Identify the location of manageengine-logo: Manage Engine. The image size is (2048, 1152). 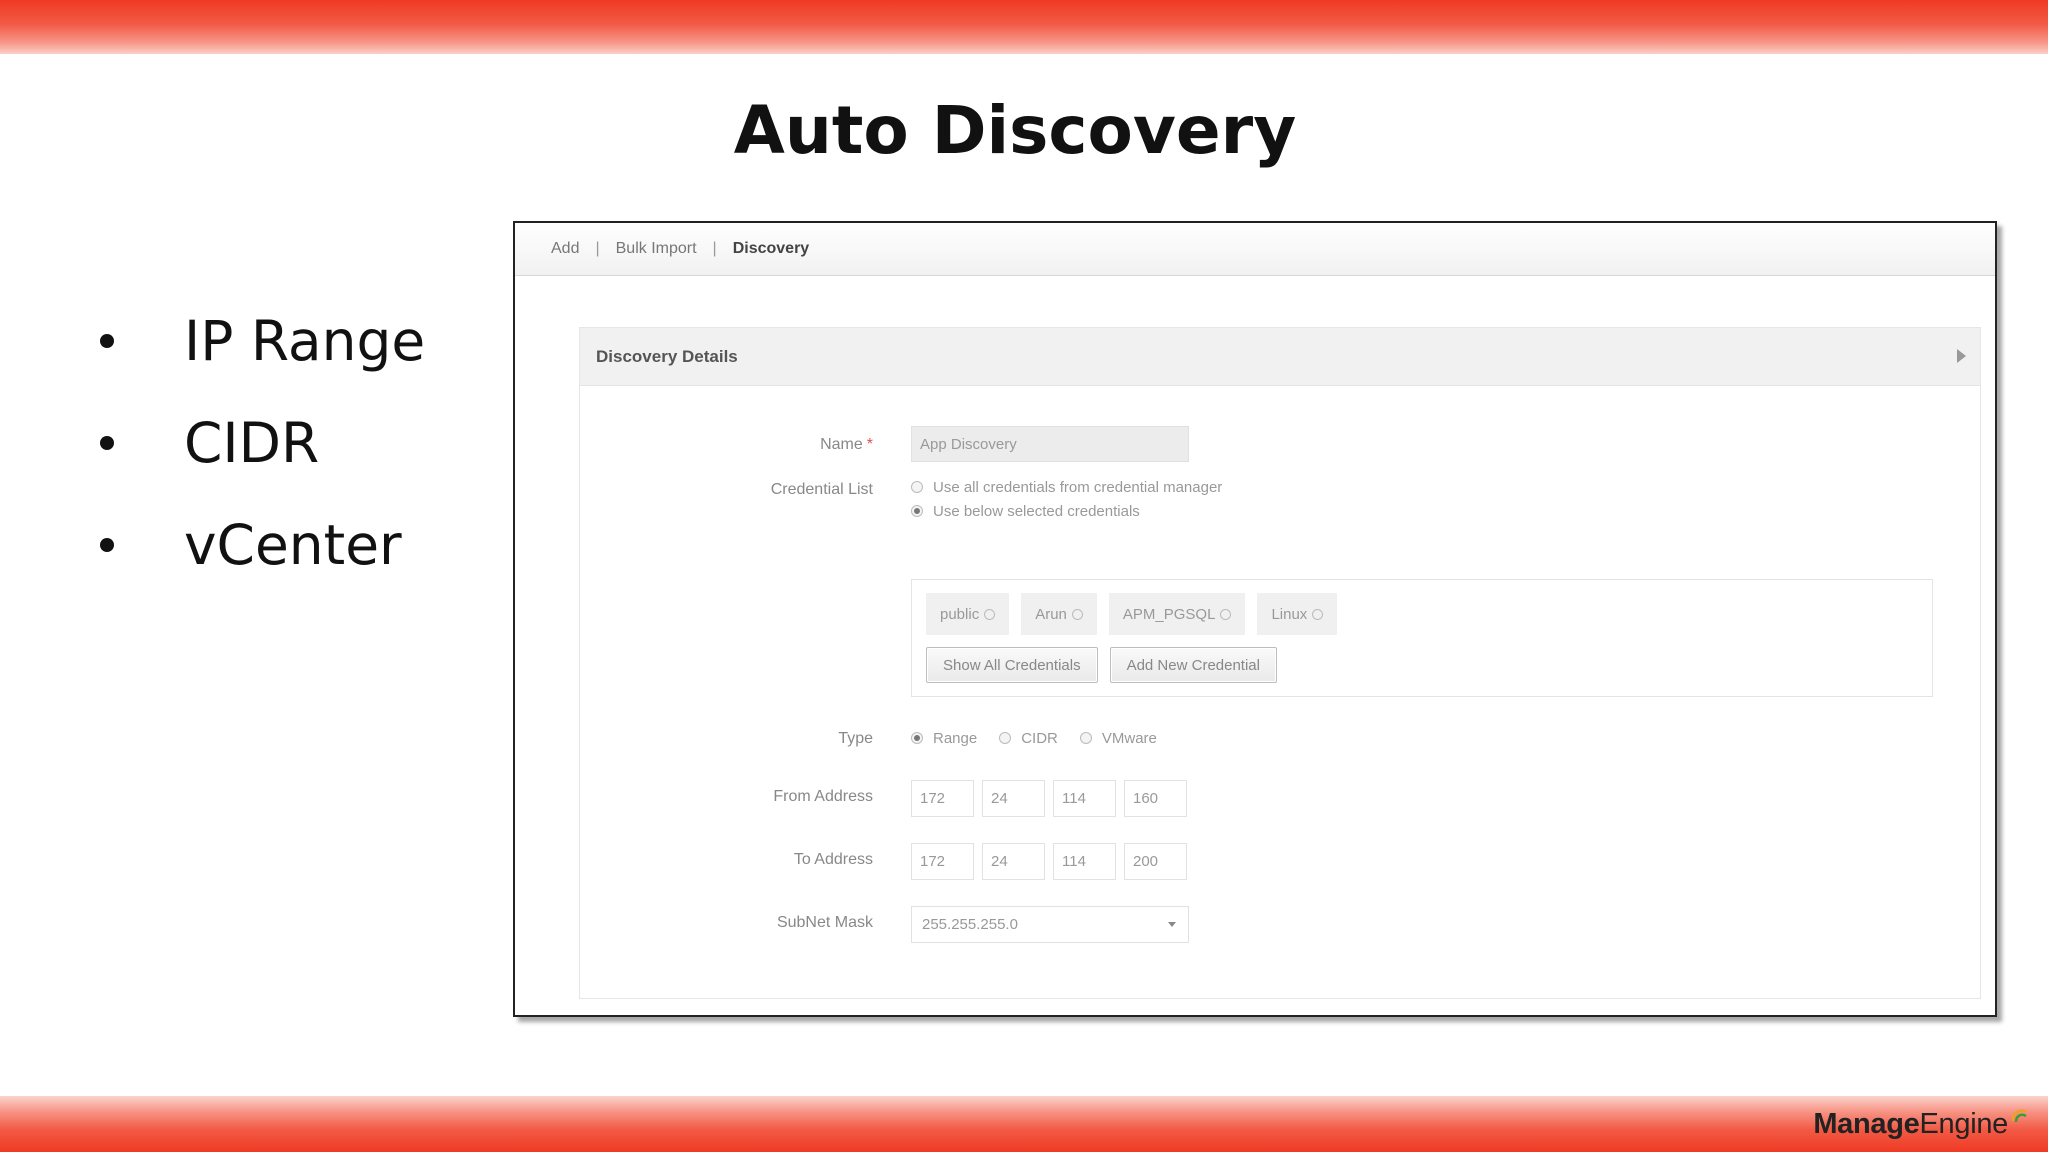
(1920, 1124).